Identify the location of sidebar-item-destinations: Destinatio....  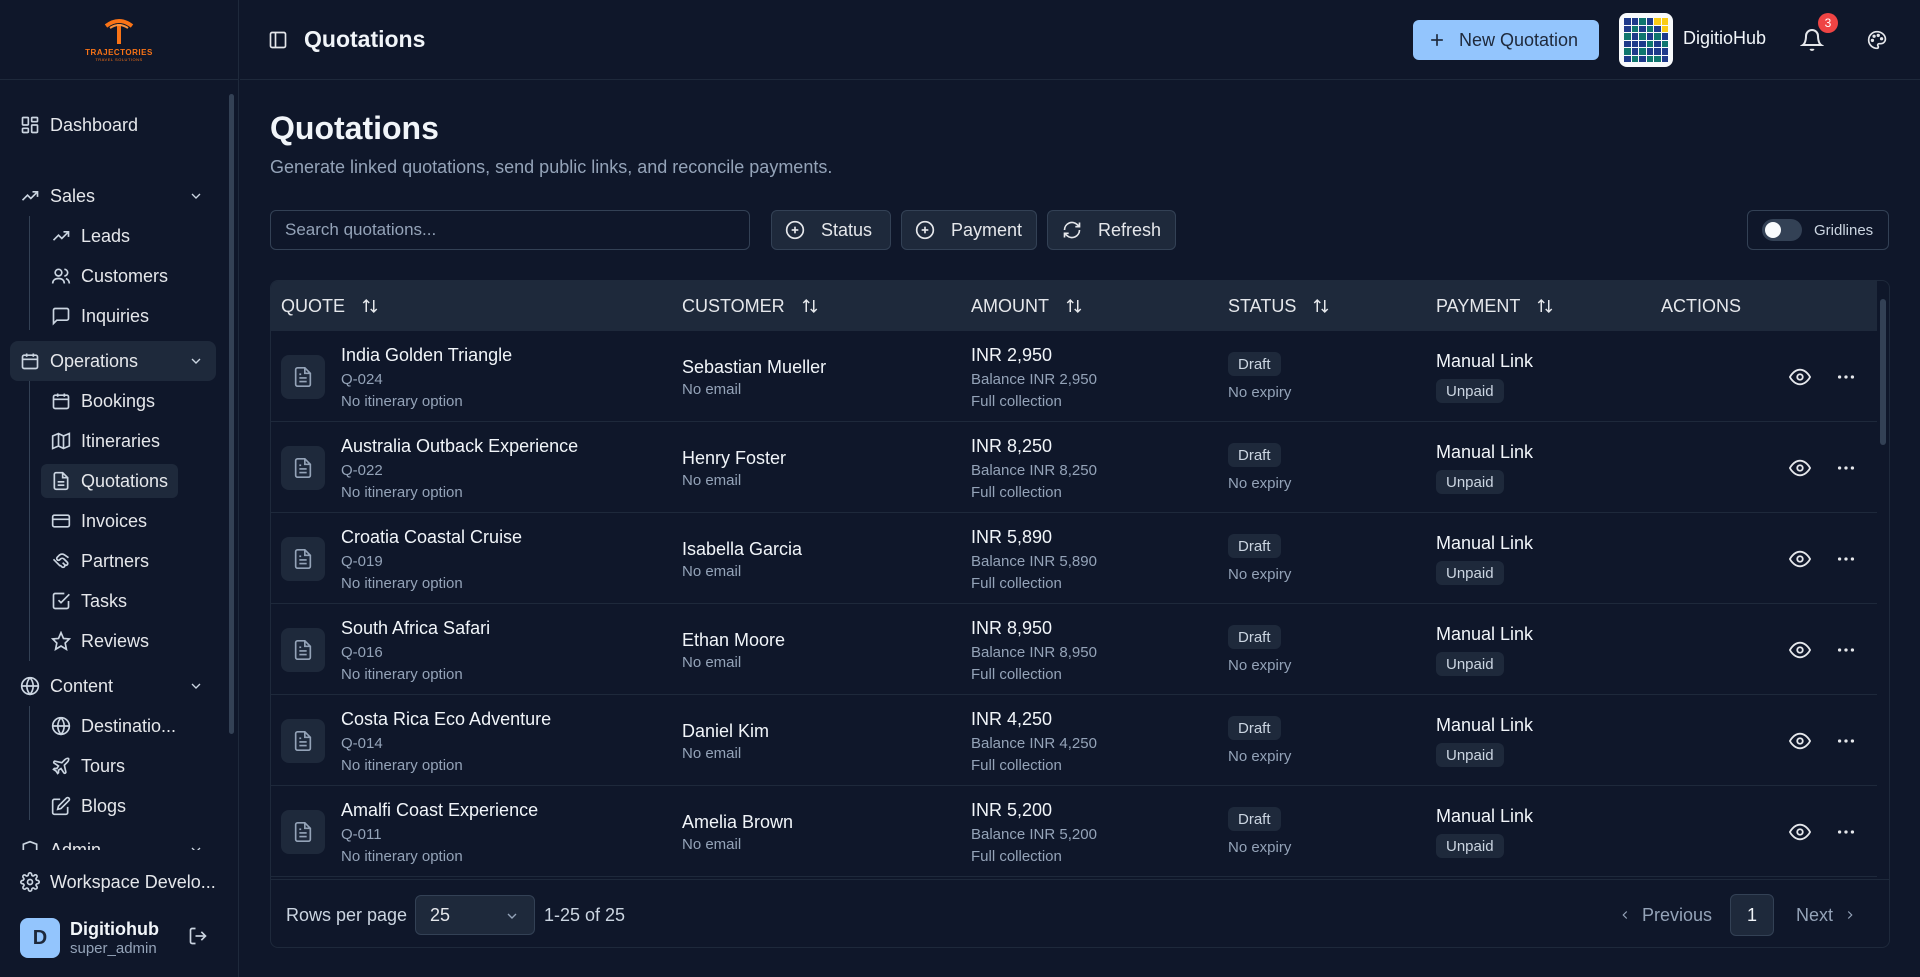
(113, 726).